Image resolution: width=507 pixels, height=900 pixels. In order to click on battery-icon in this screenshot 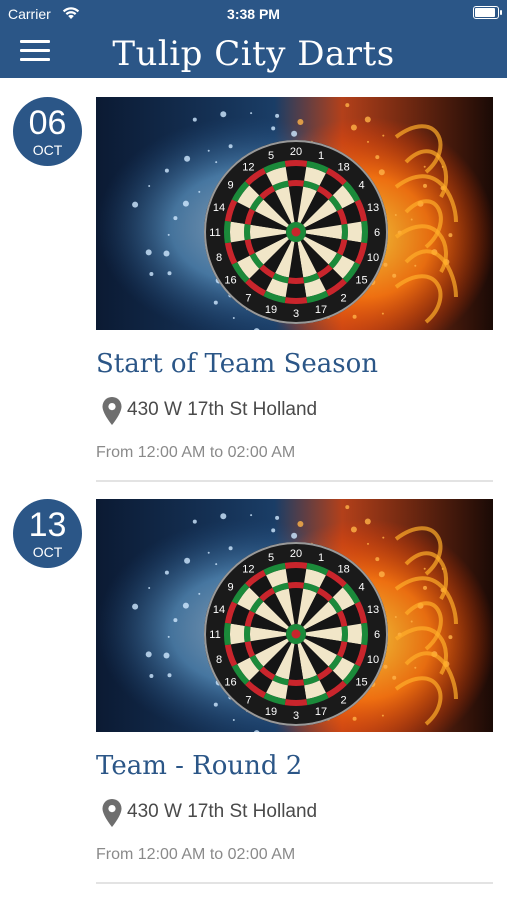, I will do `click(487, 12)`.